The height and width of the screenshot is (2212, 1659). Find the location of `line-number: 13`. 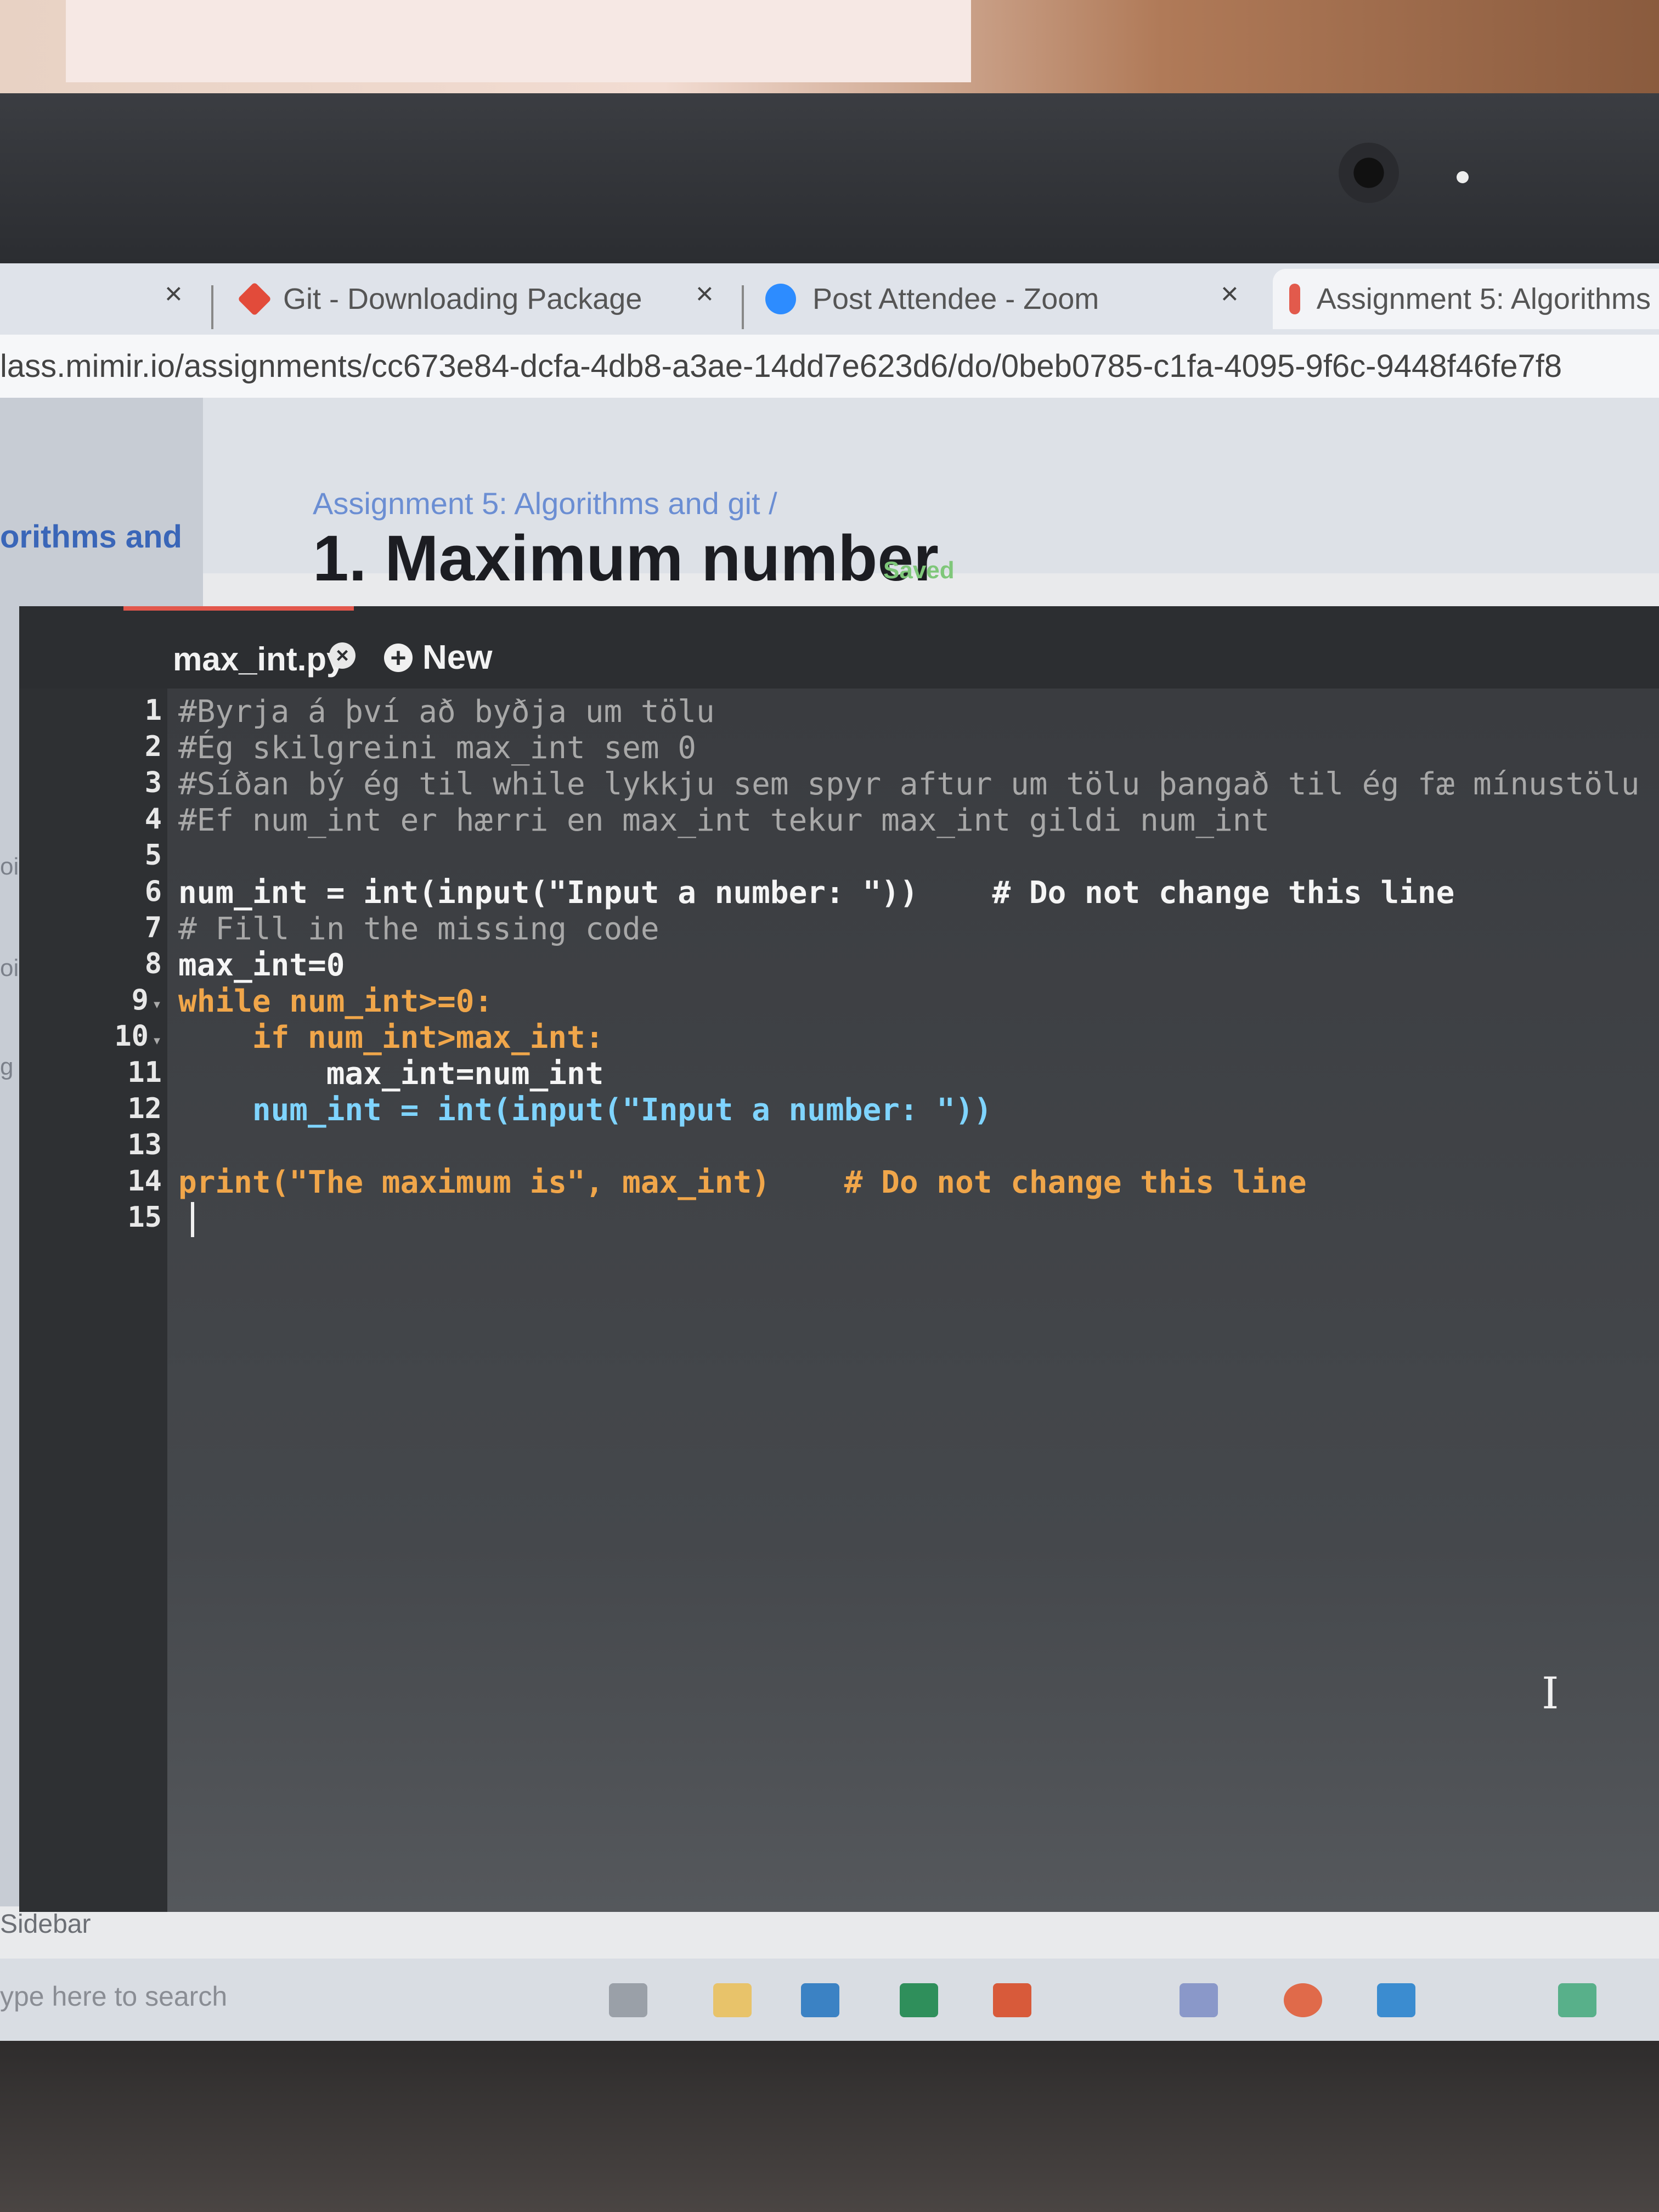

line-number: 13 is located at coordinates (144, 1145).